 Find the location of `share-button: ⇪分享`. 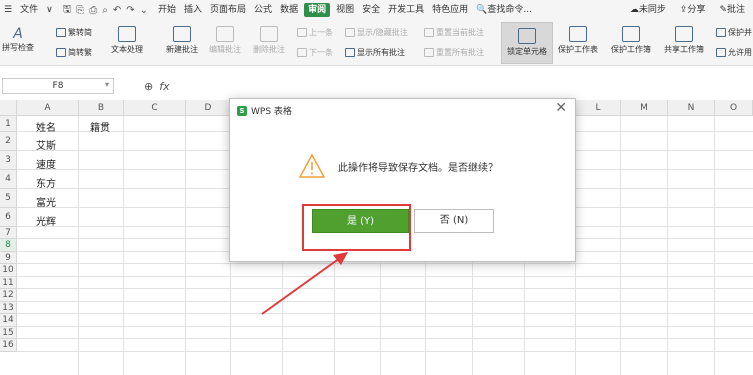

share-button: ⇪分享 is located at coordinates (693, 10).